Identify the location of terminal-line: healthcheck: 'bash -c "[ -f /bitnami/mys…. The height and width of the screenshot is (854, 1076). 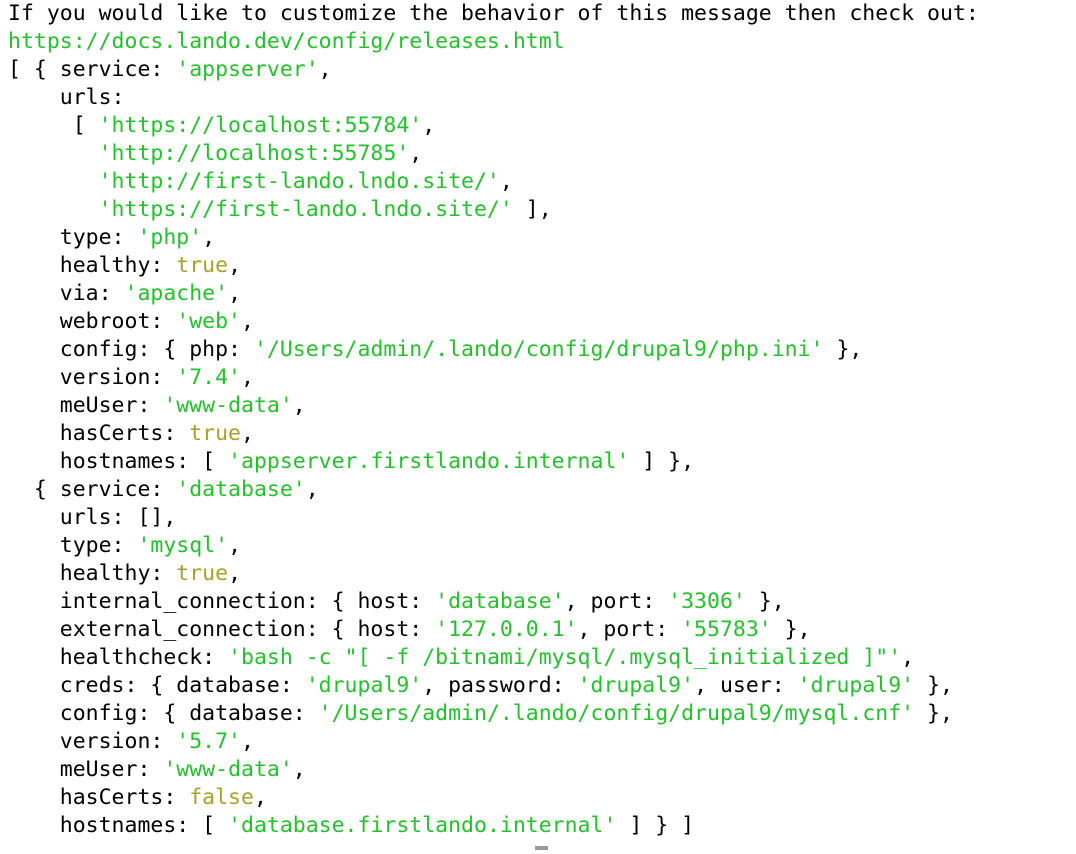
(538, 658).